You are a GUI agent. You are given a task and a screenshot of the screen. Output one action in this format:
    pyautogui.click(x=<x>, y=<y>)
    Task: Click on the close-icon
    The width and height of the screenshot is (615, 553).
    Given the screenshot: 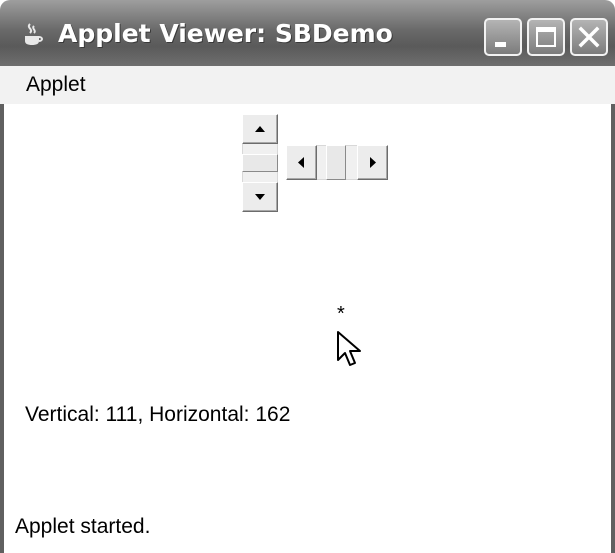 What is the action you would take?
    pyautogui.click(x=589, y=37)
    